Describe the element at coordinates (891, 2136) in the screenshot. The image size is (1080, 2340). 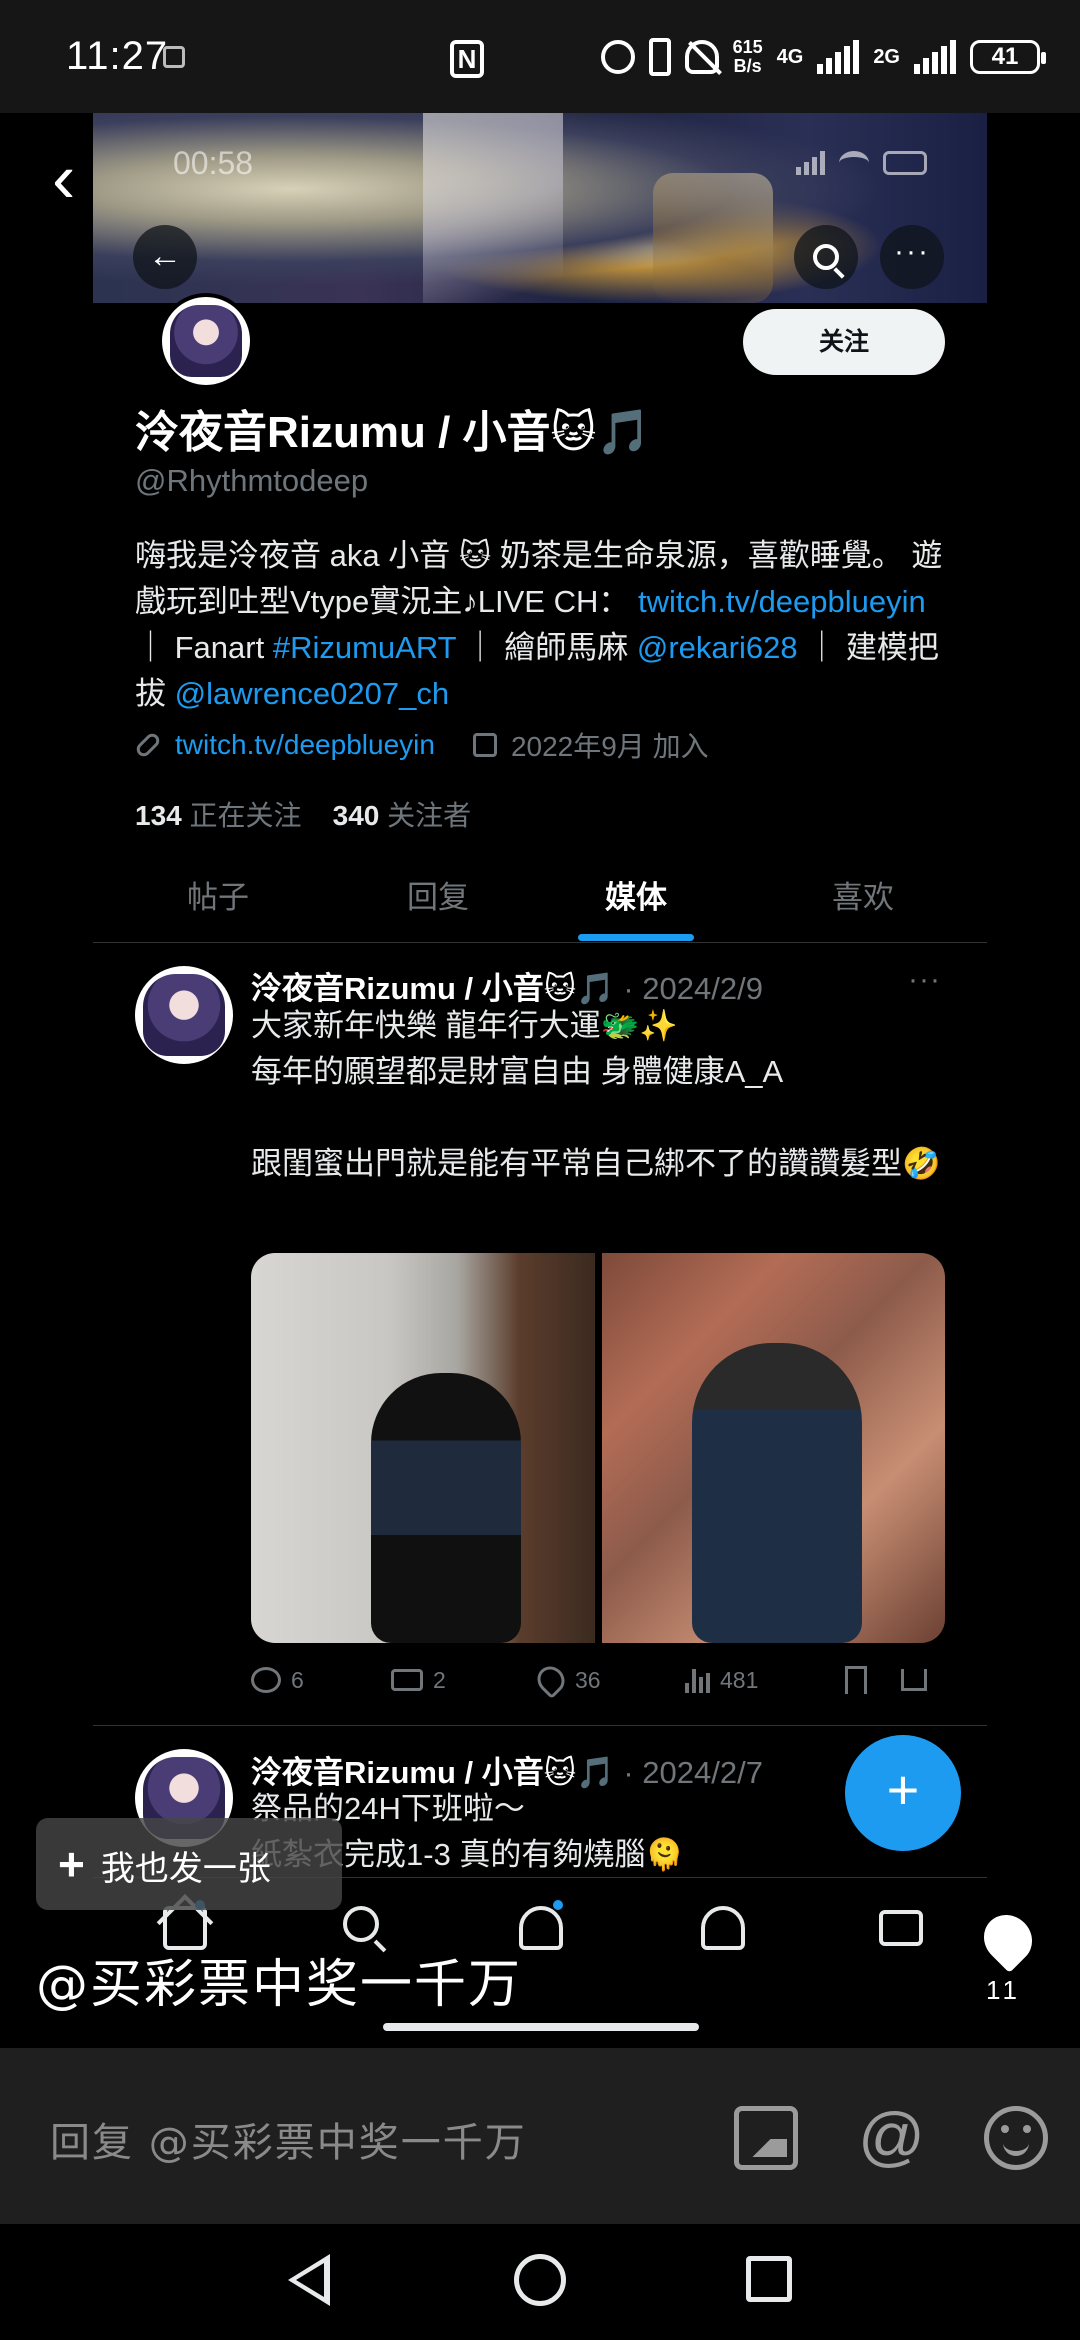
I see `mention-icon: @` at that location.